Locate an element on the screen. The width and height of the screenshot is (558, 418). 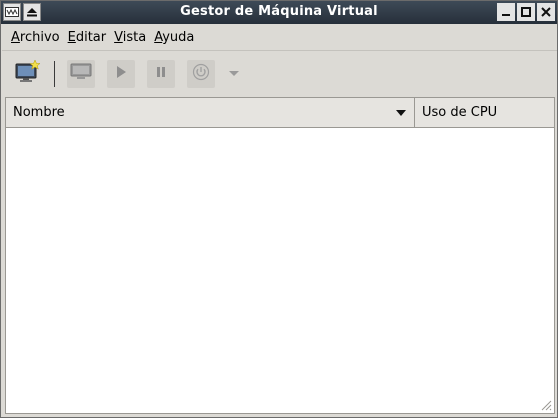
shutdown-button is located at coordinates (201, 74).